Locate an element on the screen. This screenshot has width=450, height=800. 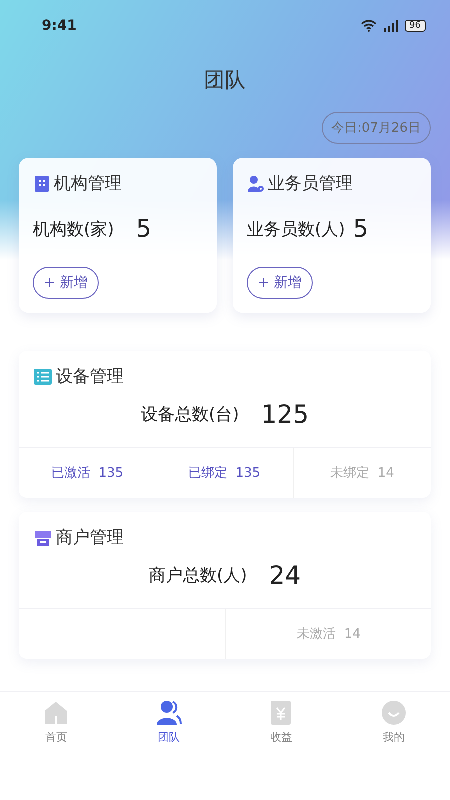
card-title: 业务员管理 is located at coordinates (310, 184).